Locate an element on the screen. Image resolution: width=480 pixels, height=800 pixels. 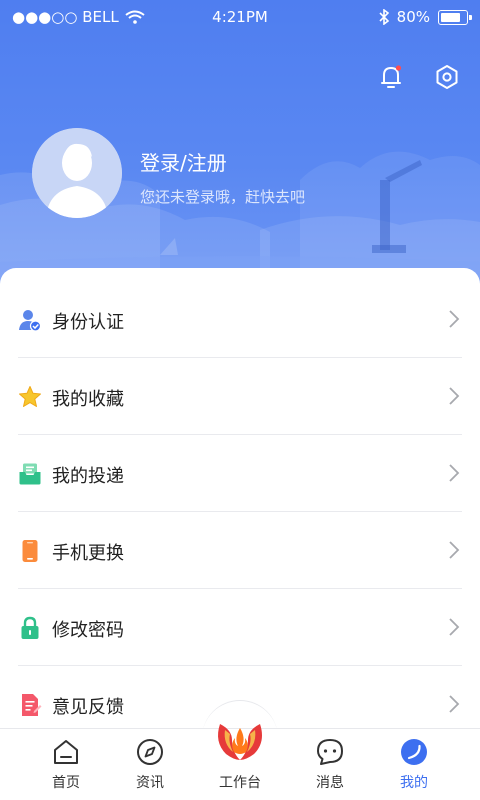
identity-icon is located at coordinates (30, 321).